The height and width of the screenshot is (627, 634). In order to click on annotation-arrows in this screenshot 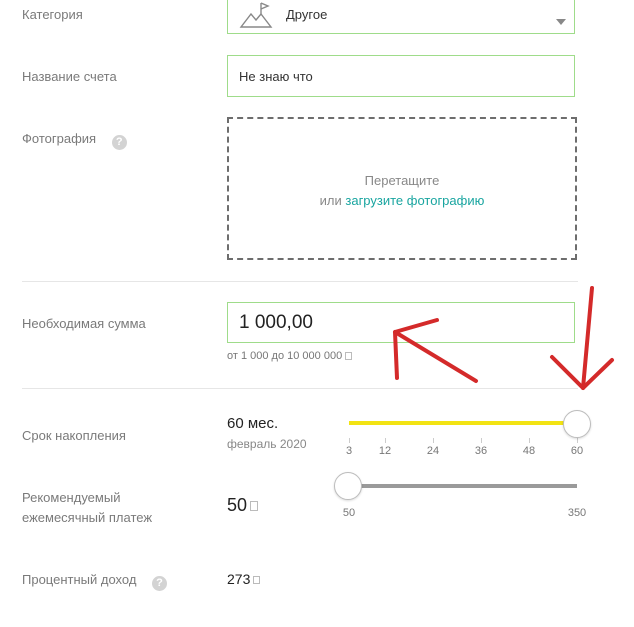, I will do `click(503, 338)`.